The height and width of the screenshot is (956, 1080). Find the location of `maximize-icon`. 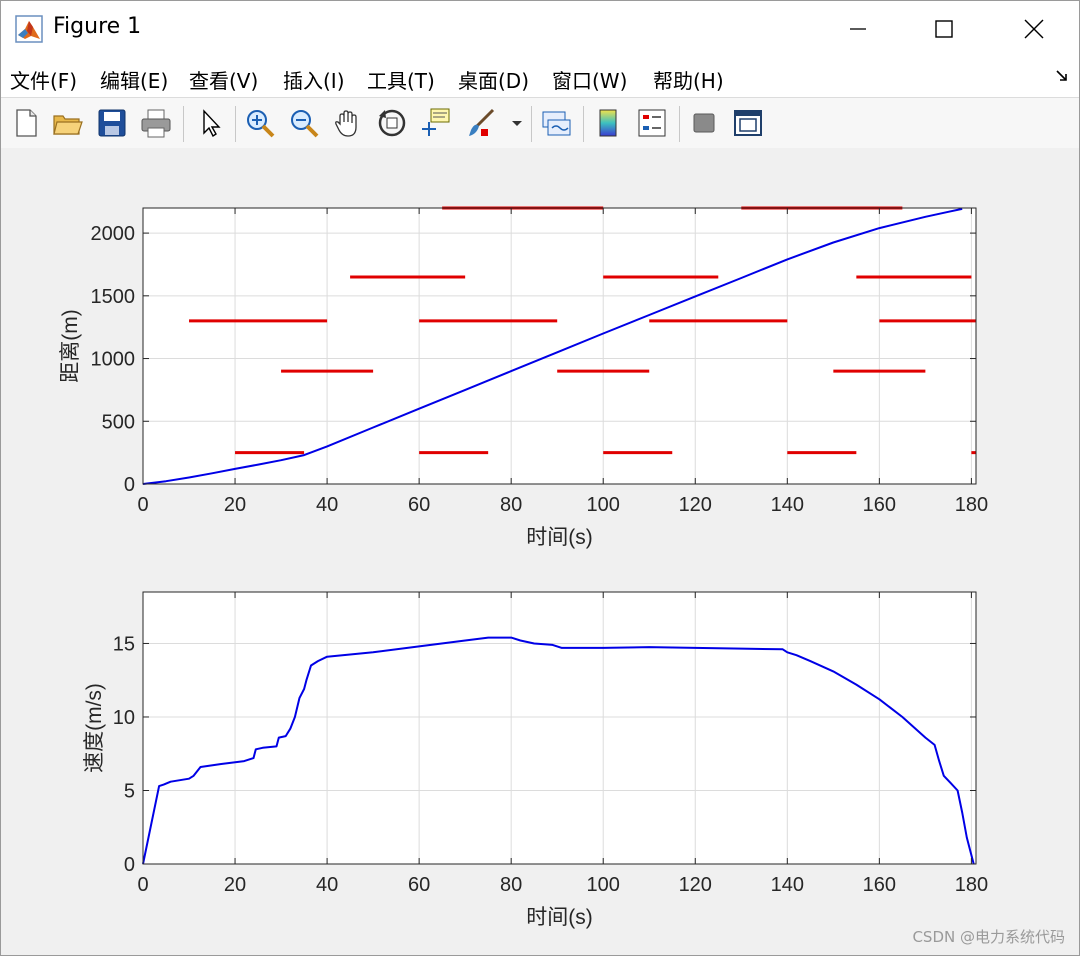

maximize-icon is located at coordinates (944, 29).